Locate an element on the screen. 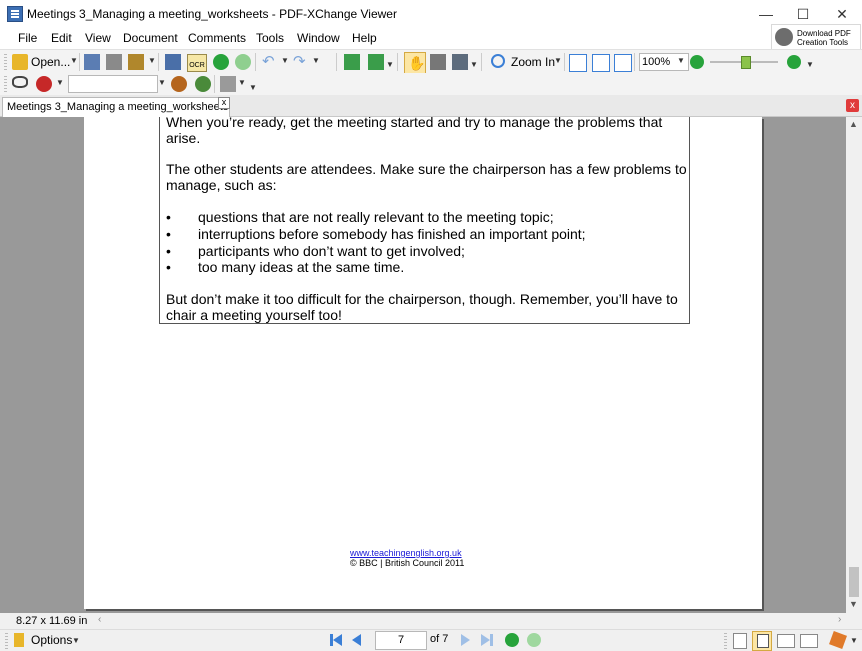 Image resolution: width=862 pixels, height=651 pixels. extract-pages-icon is located at coordinates (376, 62).